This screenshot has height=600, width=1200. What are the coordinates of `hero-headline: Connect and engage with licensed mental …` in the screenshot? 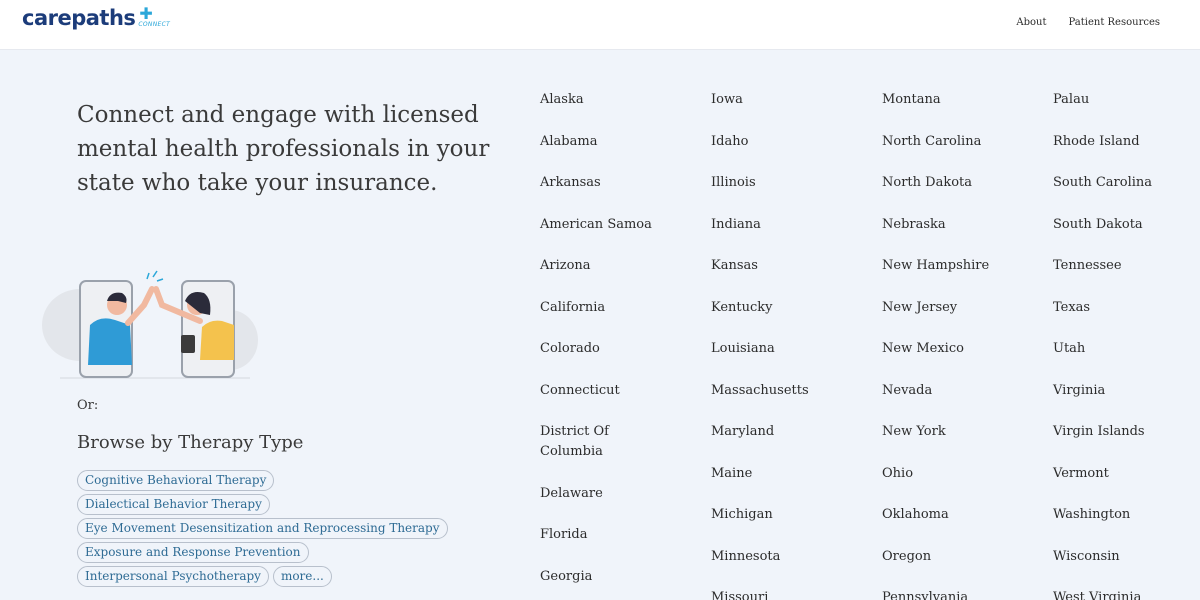 It's located at (283, 149).